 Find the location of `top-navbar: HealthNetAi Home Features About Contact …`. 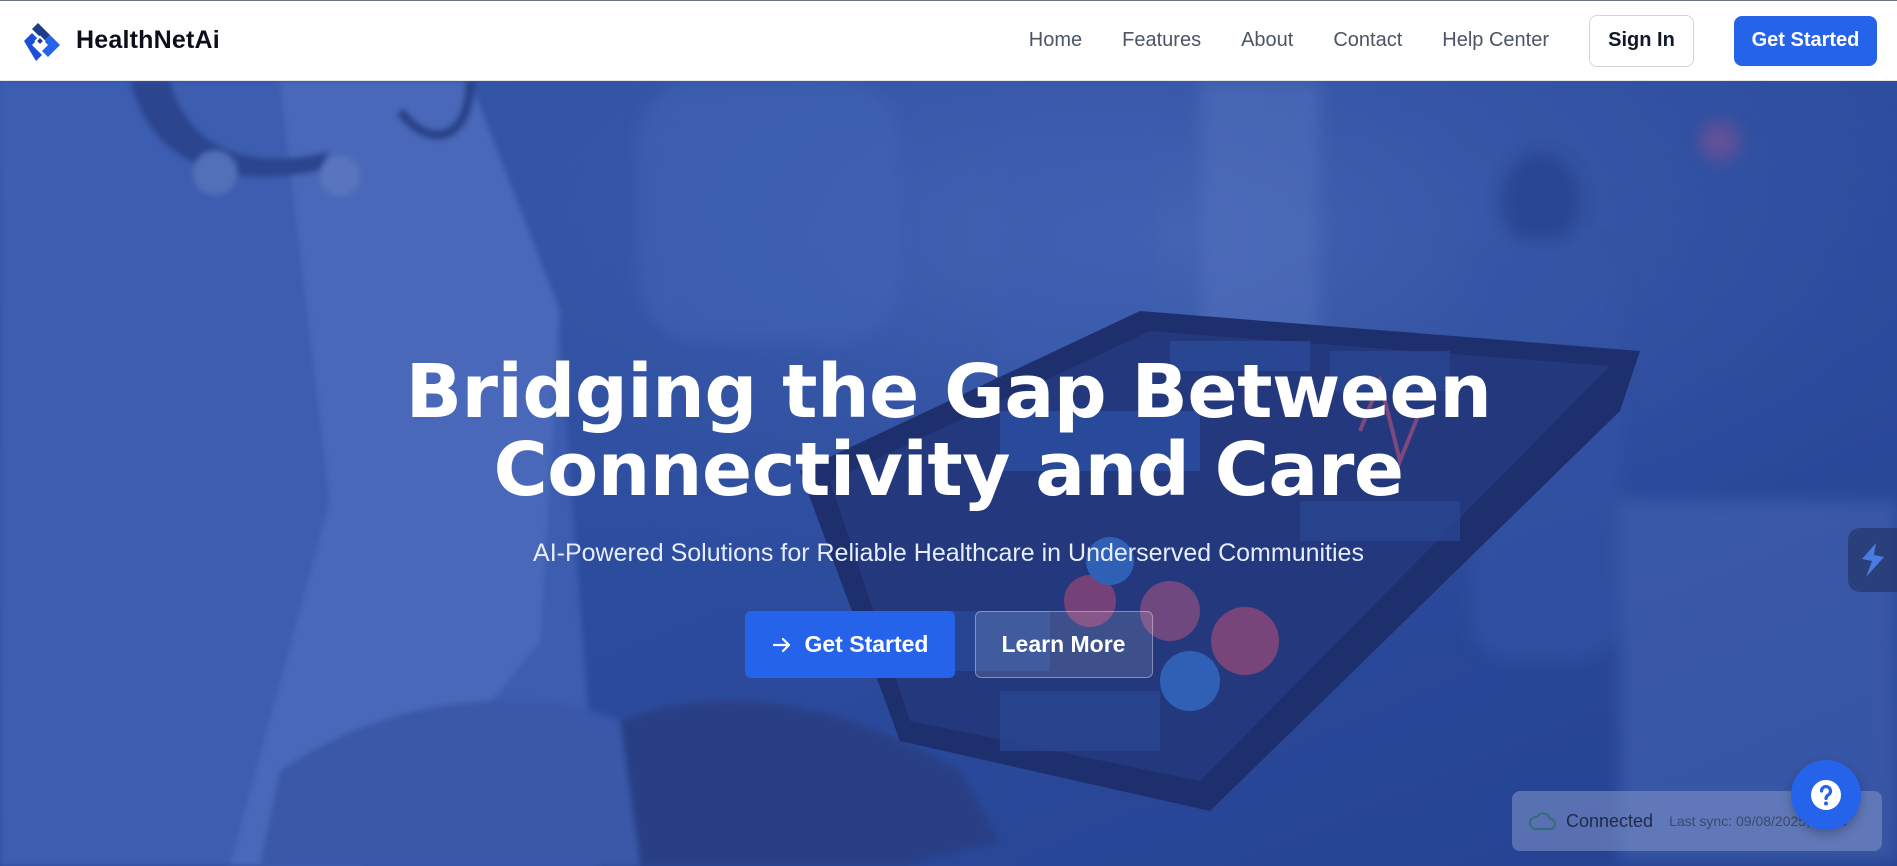

top-navbar: HealthNetAi Home Features About Contact … is located at coordinates (948, 40).